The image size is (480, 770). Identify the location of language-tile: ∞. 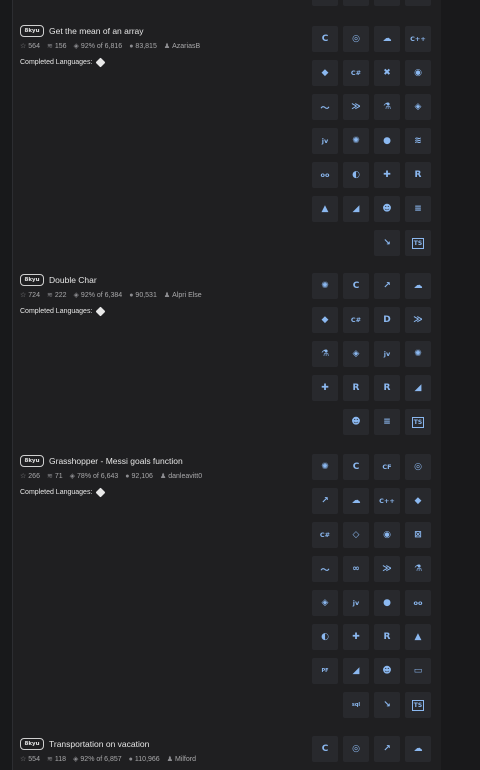
(356, 569).